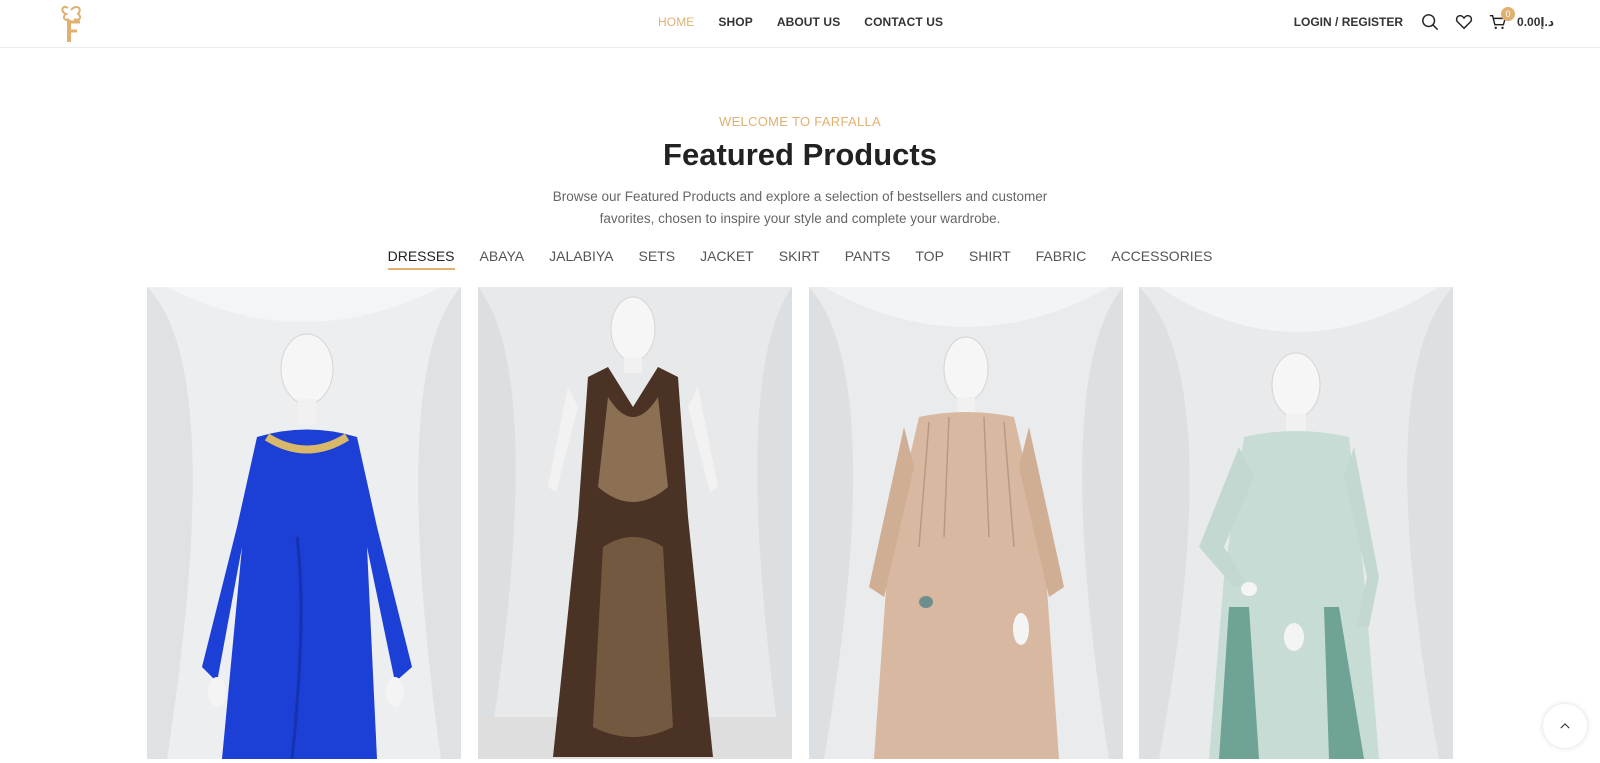 This screenshot has width=1600, height=763. I want to click on chevron-up-icon, so click(1565, 726).